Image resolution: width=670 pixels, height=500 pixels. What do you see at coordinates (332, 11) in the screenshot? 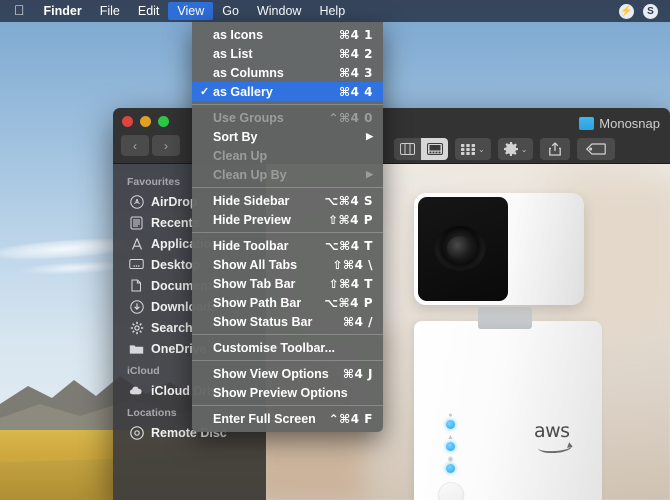
I see `menubar-item-help: Help` at bounding box center [332, 11].